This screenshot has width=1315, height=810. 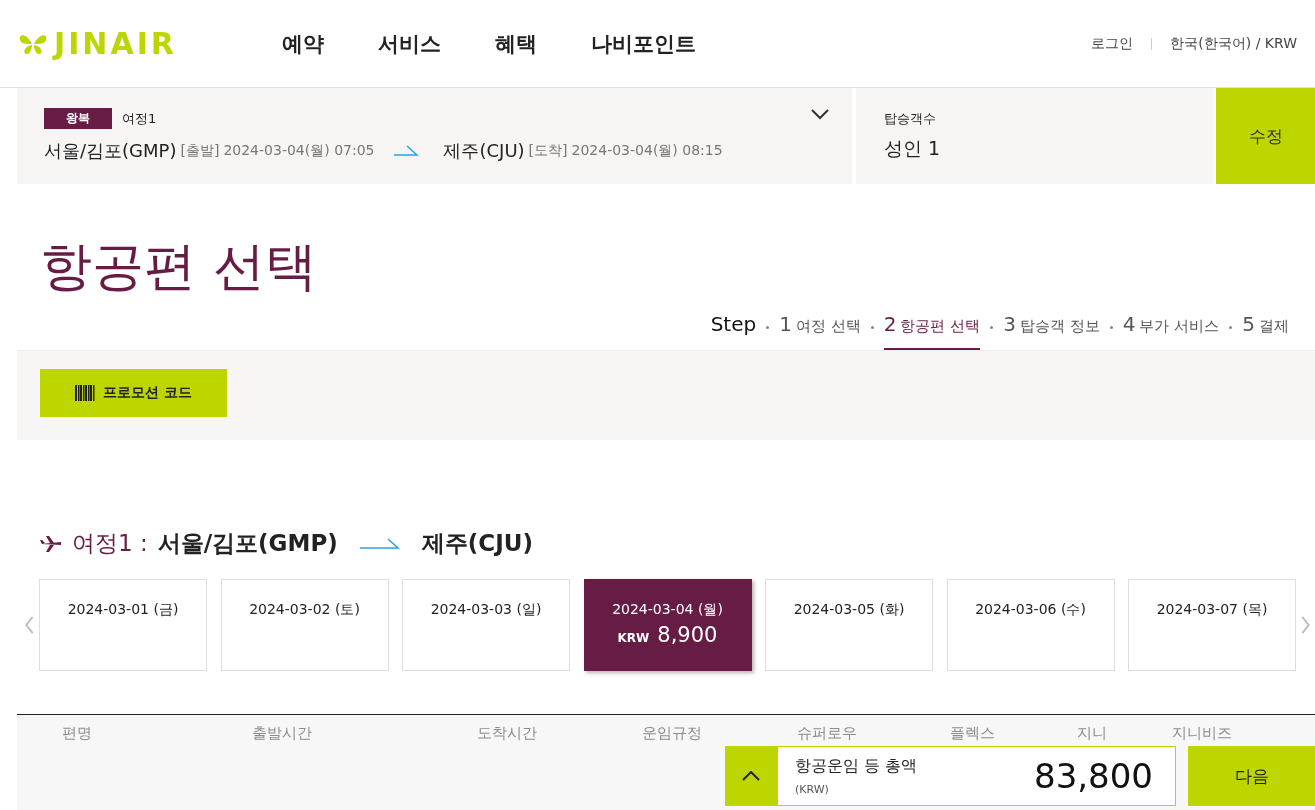 What do you see at coordinates (1265, 331) in the screenshot?
I see `step-tab: 5 결제` at bounding box center [1265, 331].